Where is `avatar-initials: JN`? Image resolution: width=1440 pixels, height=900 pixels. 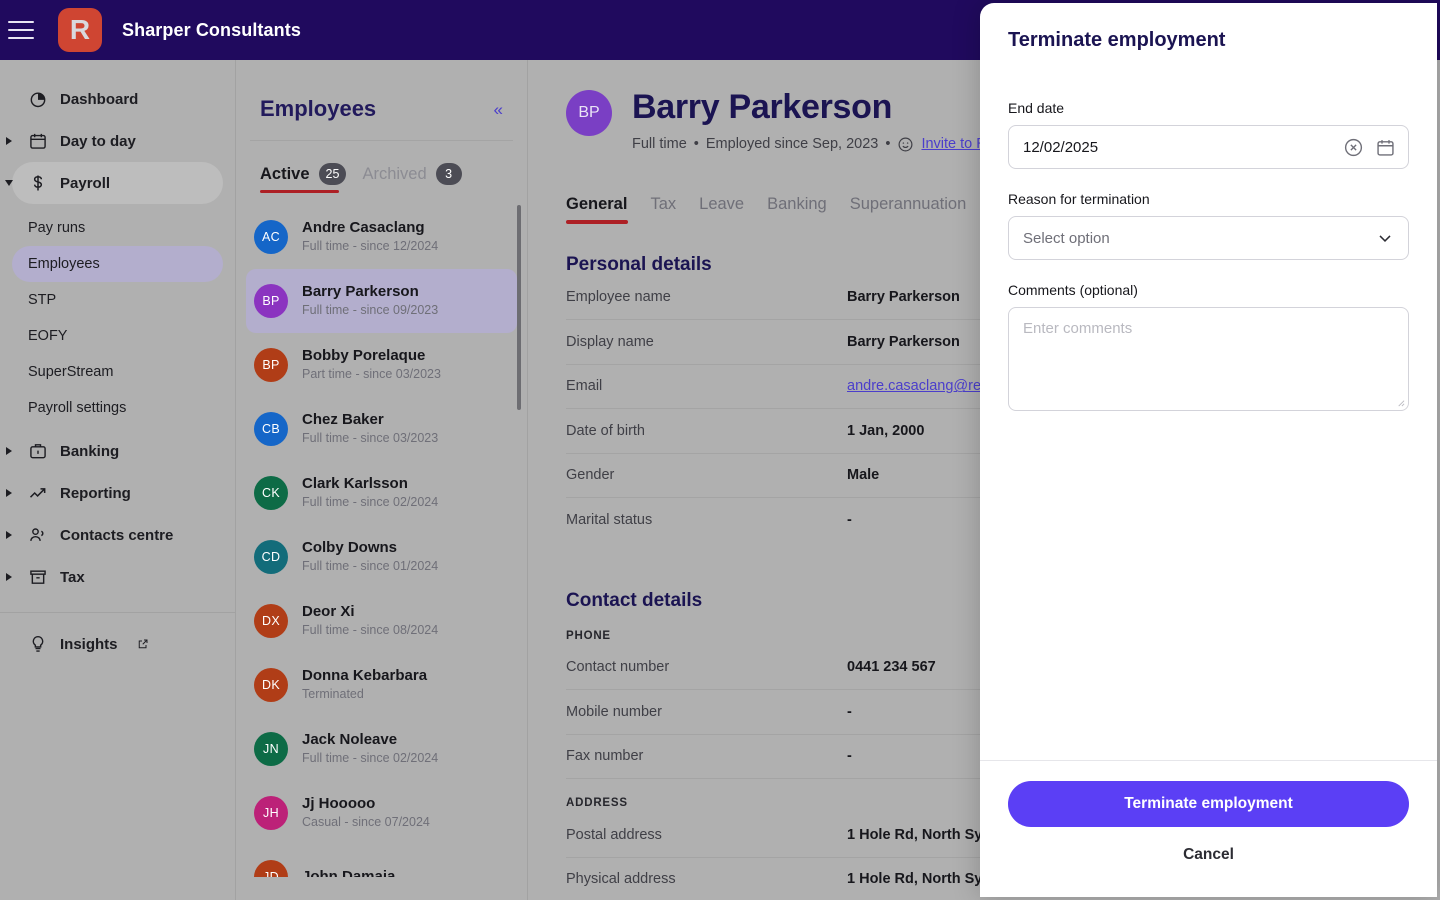
avatar-initials: JN is located at coordinates (271, 749).